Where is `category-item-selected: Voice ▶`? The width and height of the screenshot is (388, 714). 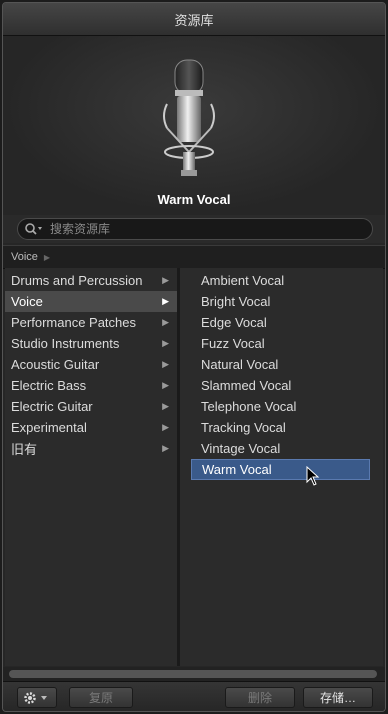 category-item-selected: Voice ▶ is located at coordinates (91, 301).